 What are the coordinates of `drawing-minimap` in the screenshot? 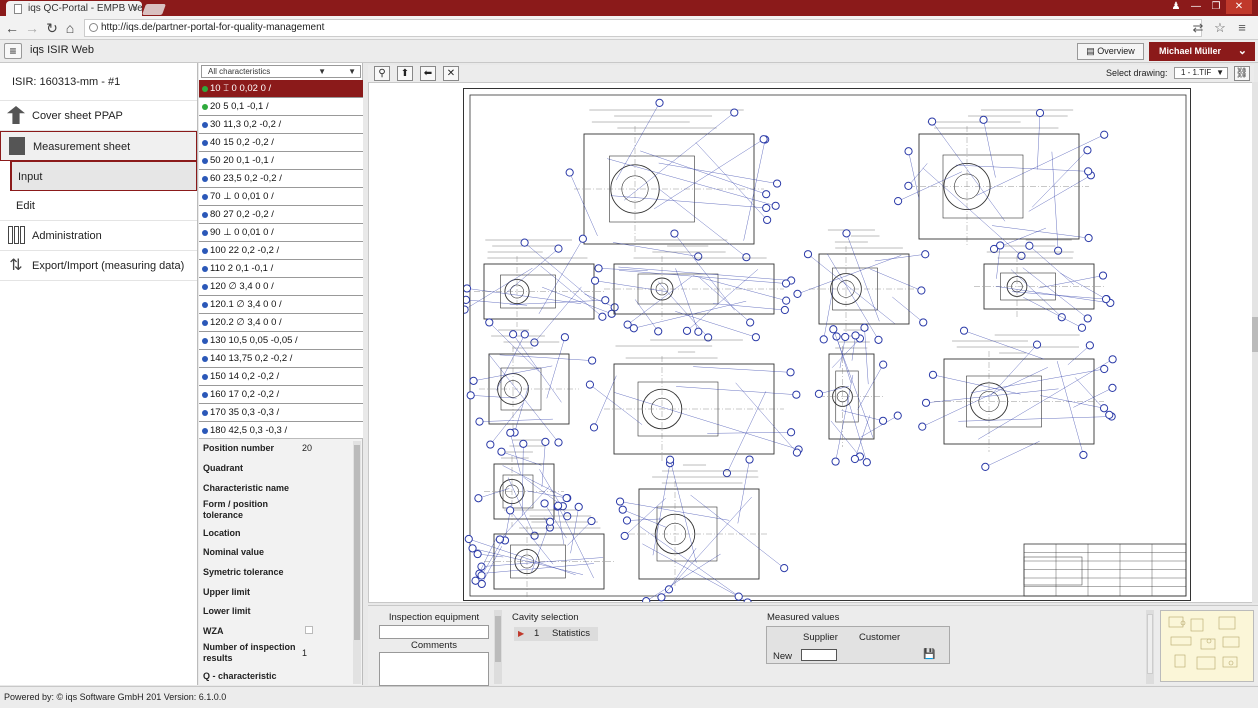 It's located at (1207, 646).